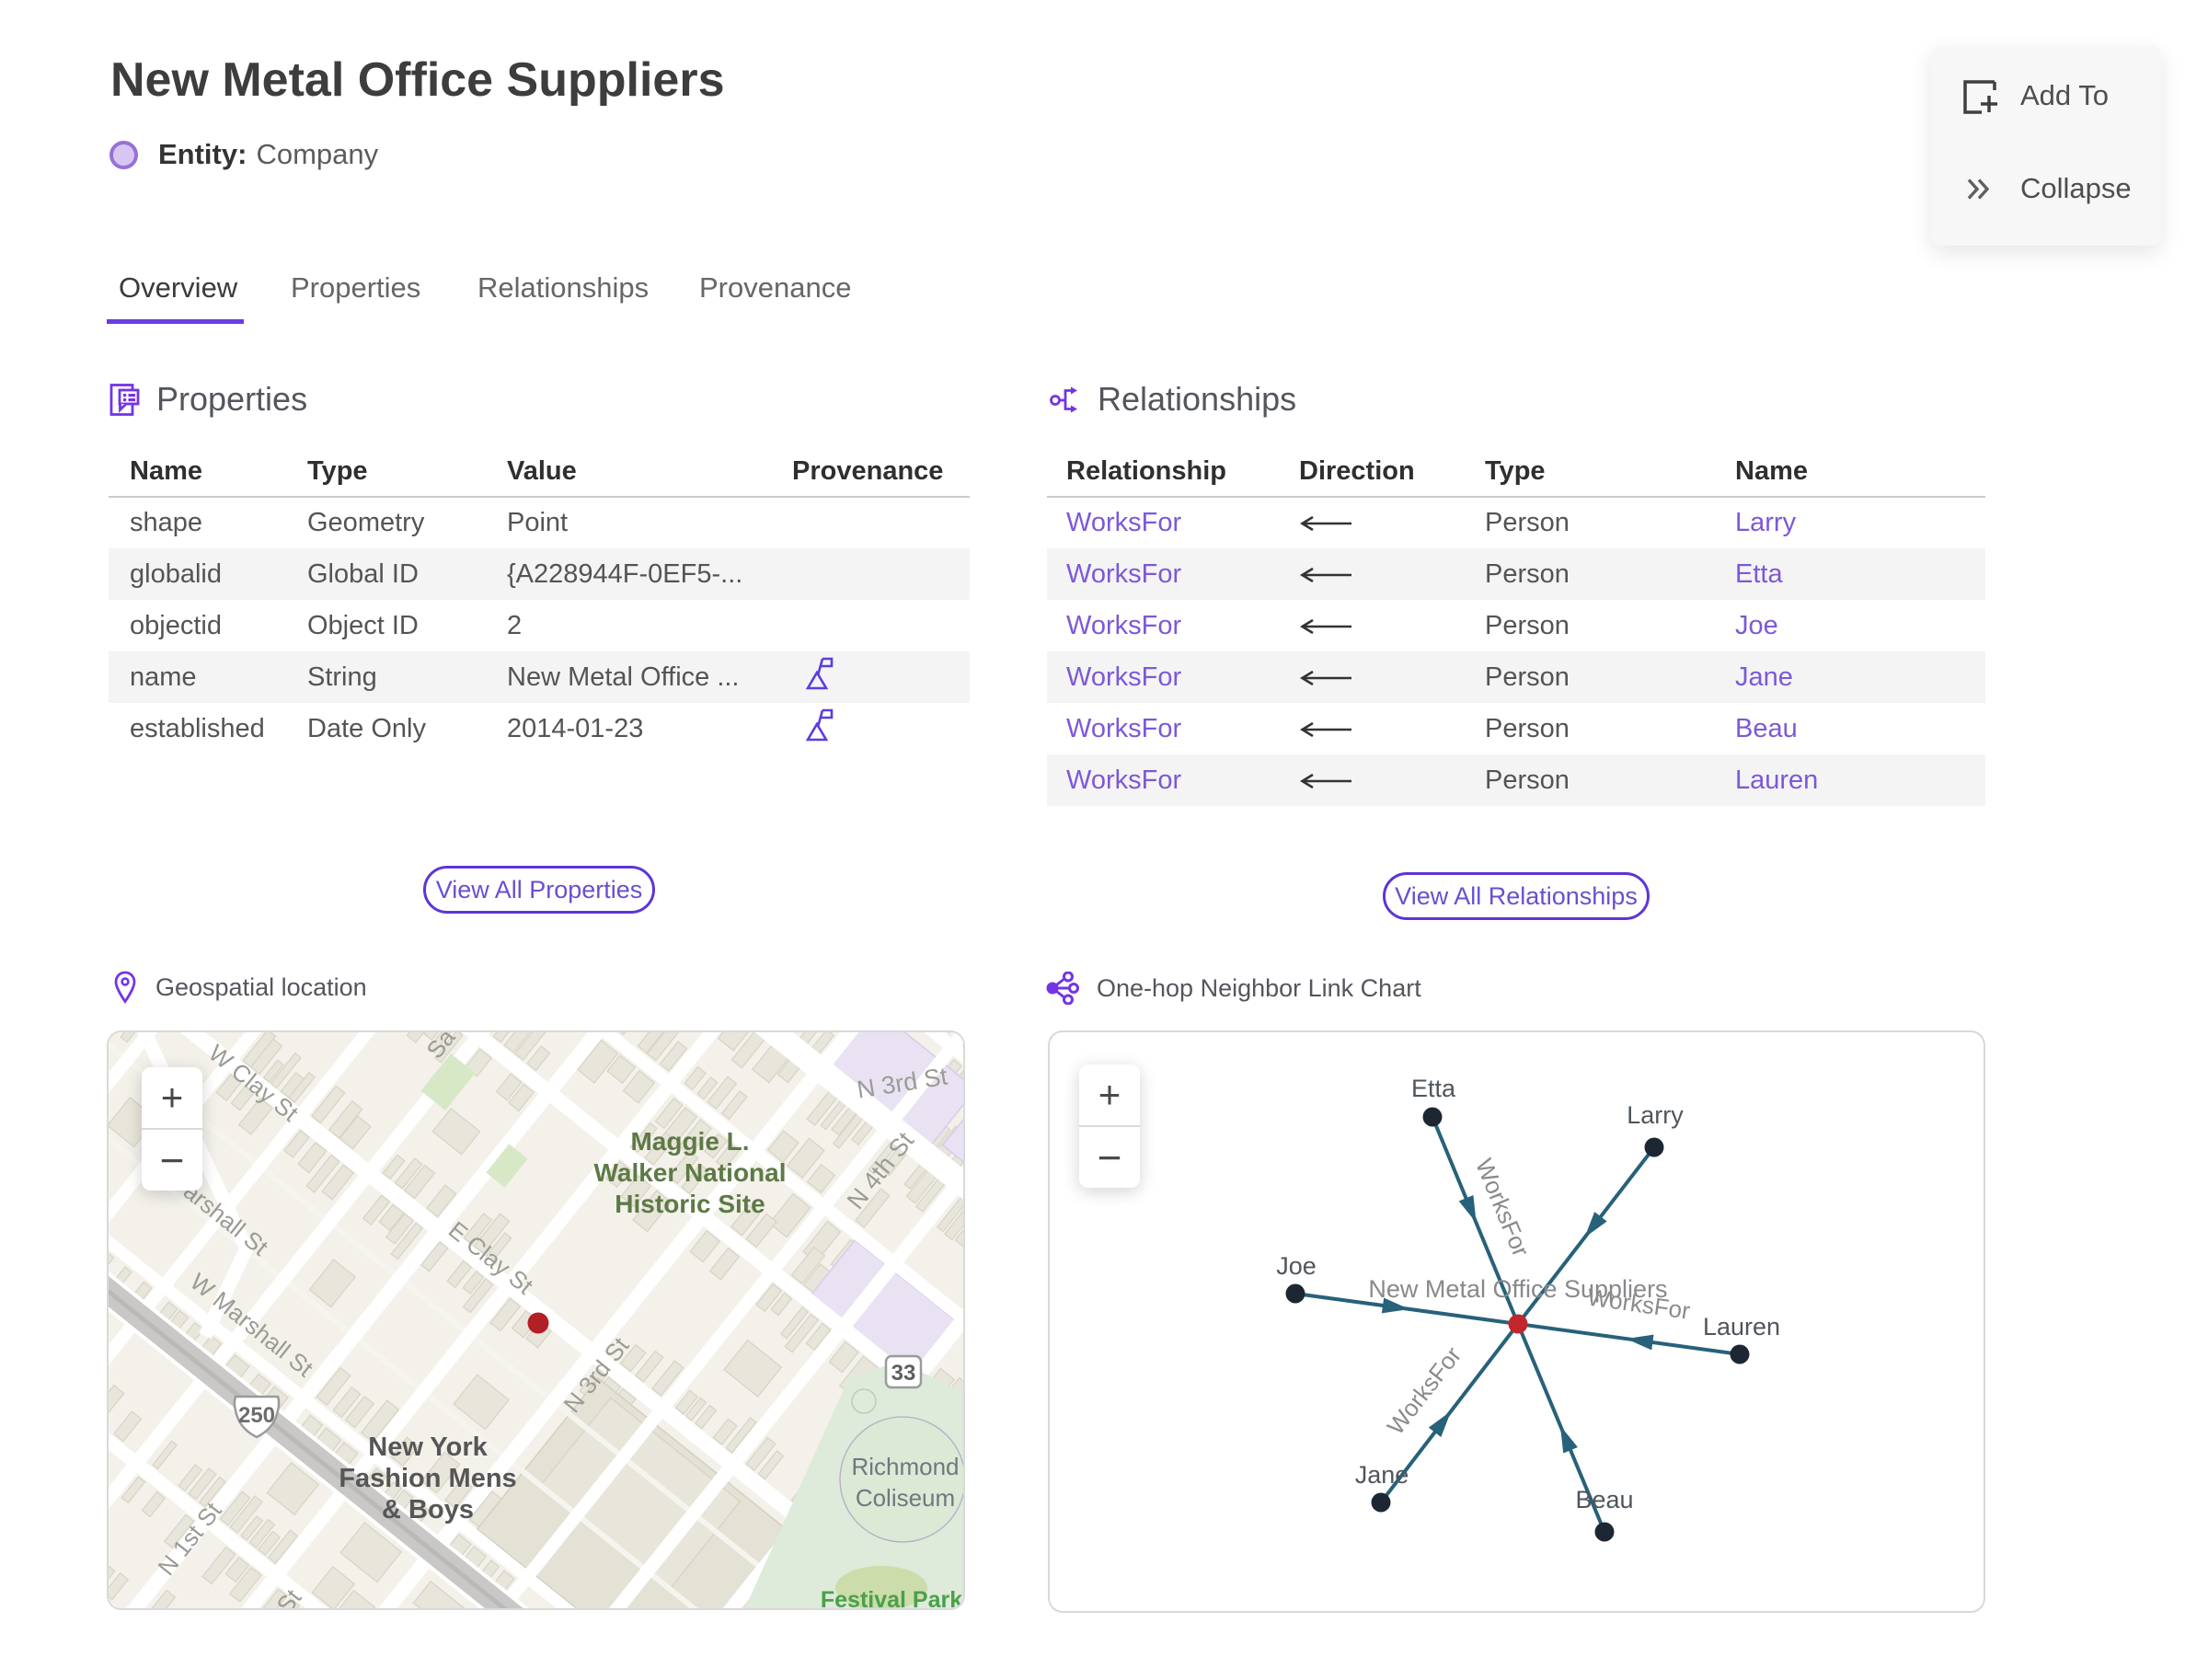 The width and height of the screenshot is (2208, 1680). Describe the element at coordinates (428, 1447) in the screenshot. I see `svg-text: New York` at that location.